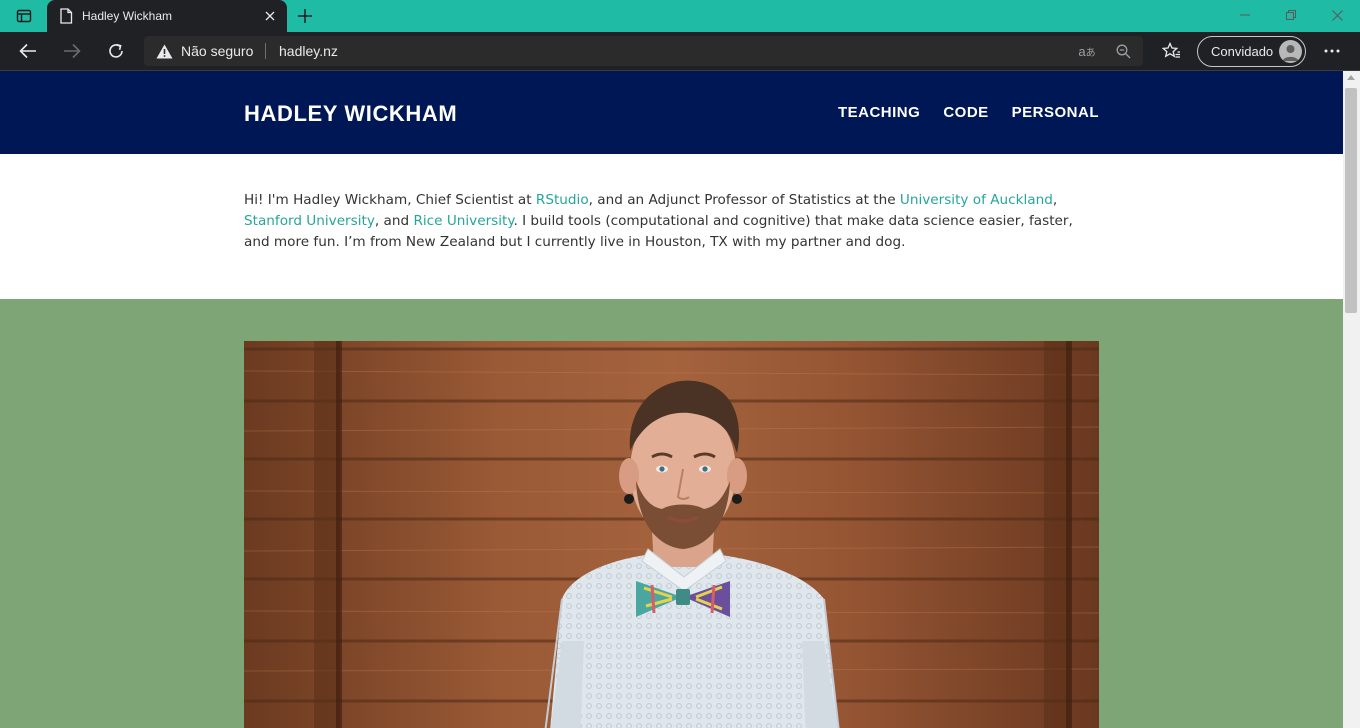  I want to click on active-tab: Hadley Wickham, so click(167, 16).